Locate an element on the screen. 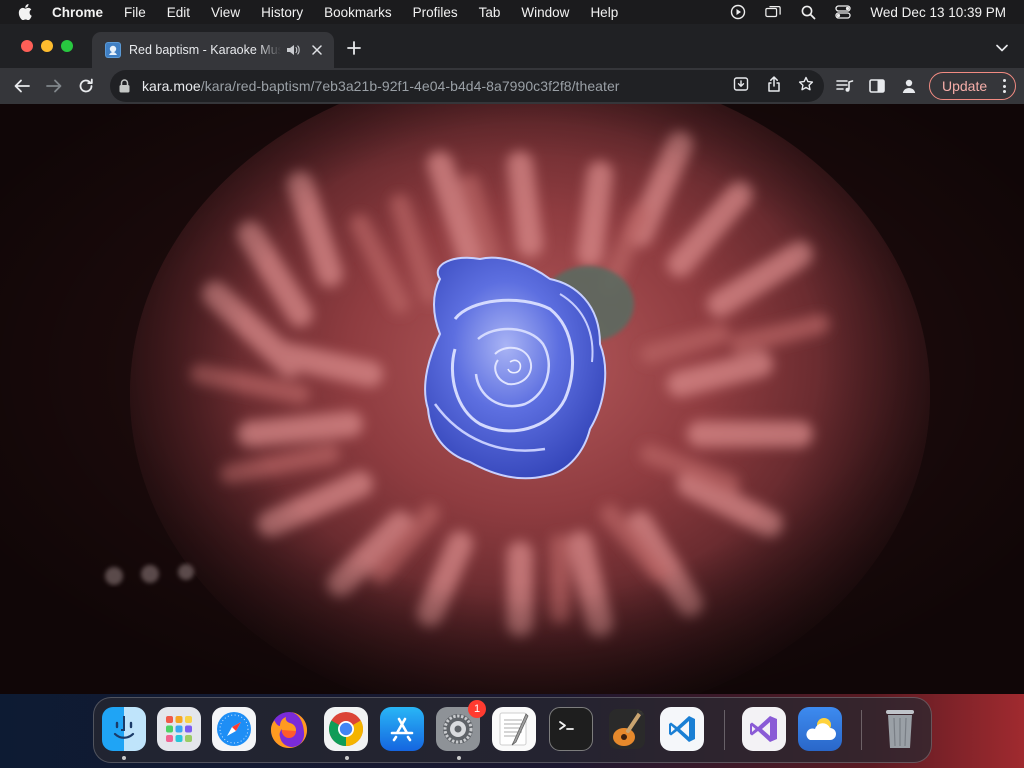  menu-view: View is located at coordinates (225, 12).